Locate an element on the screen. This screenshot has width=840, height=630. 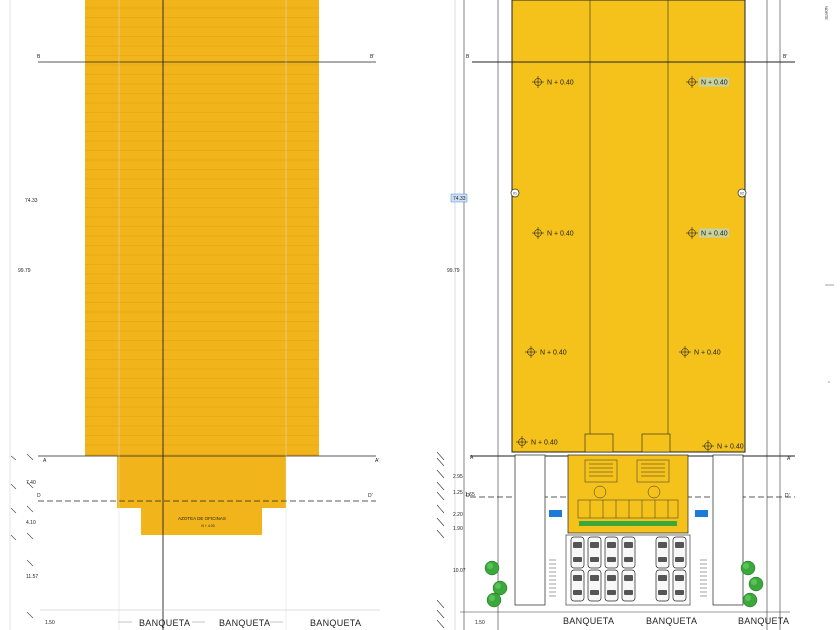
dim-10-07: 10.07 is located at coordinates (459, 571).